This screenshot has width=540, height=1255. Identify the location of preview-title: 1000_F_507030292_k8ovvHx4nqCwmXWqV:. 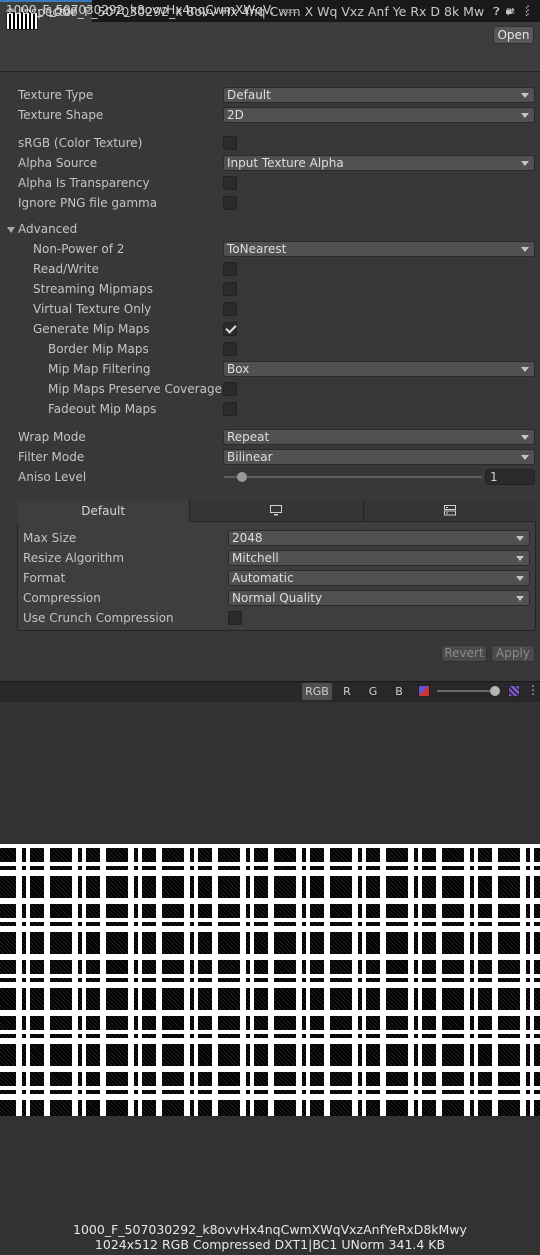
(140, 10).